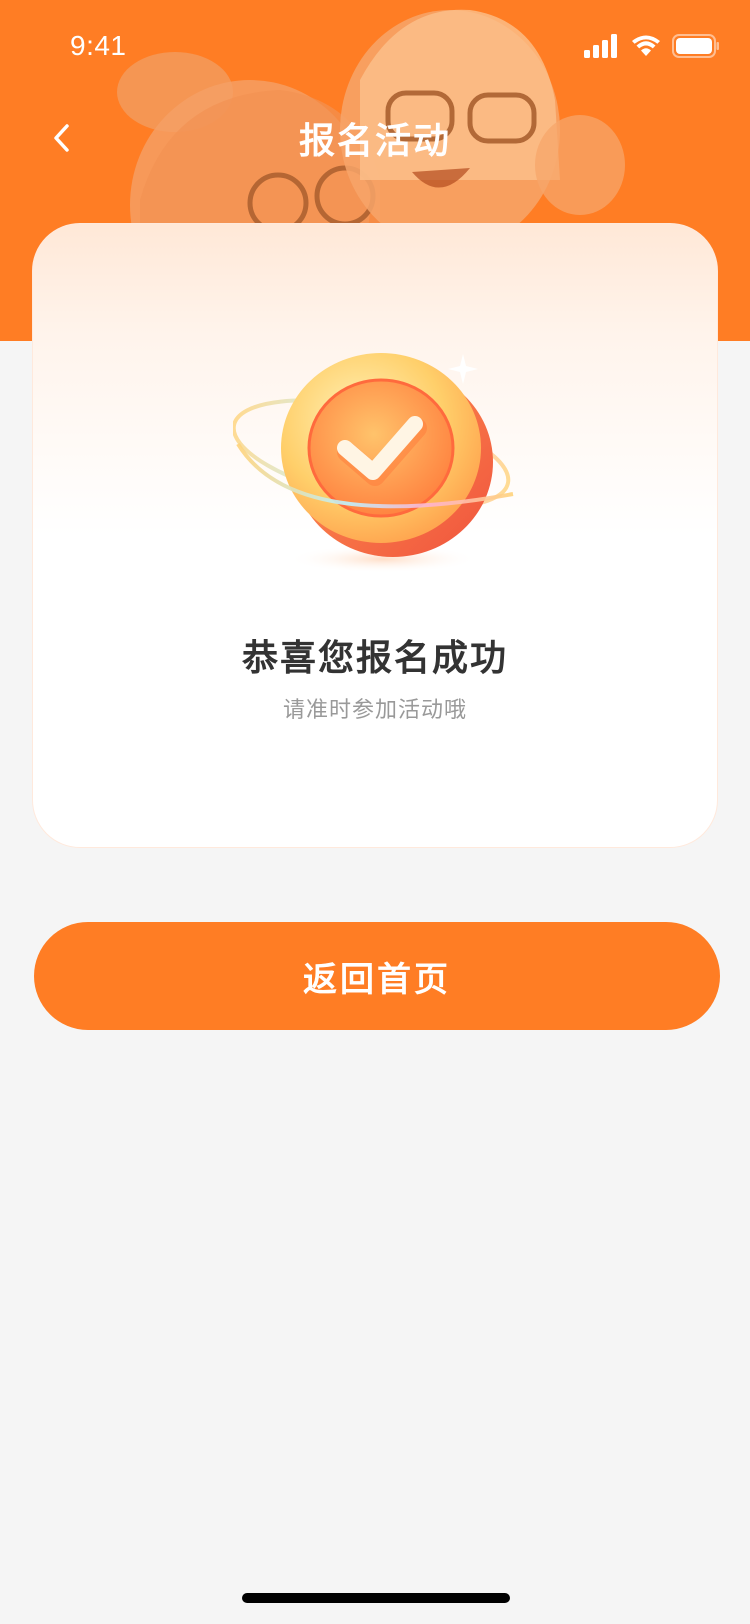 The image size is (750, 1624). I want to click on check-badge-icon, so click(382, 459).